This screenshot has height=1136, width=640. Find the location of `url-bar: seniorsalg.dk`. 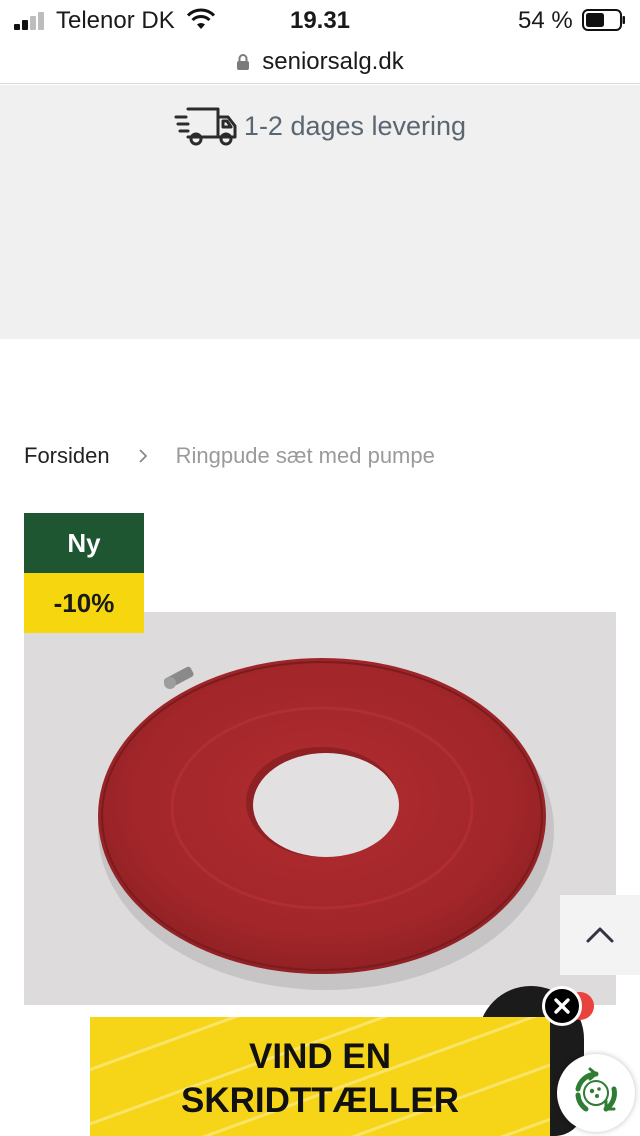

url-bar: seniorsalg.dk is located at coordinates (320, 62).